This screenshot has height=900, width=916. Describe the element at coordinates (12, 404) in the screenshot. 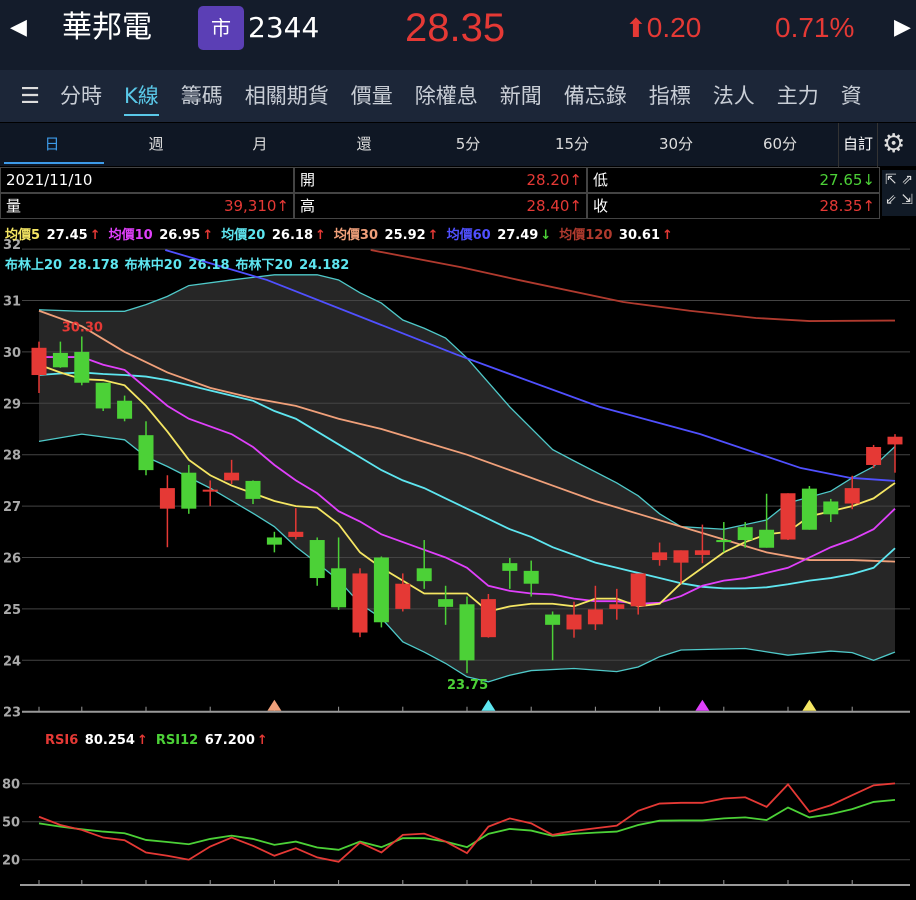

I see `y-tick-label: 29` at that location.